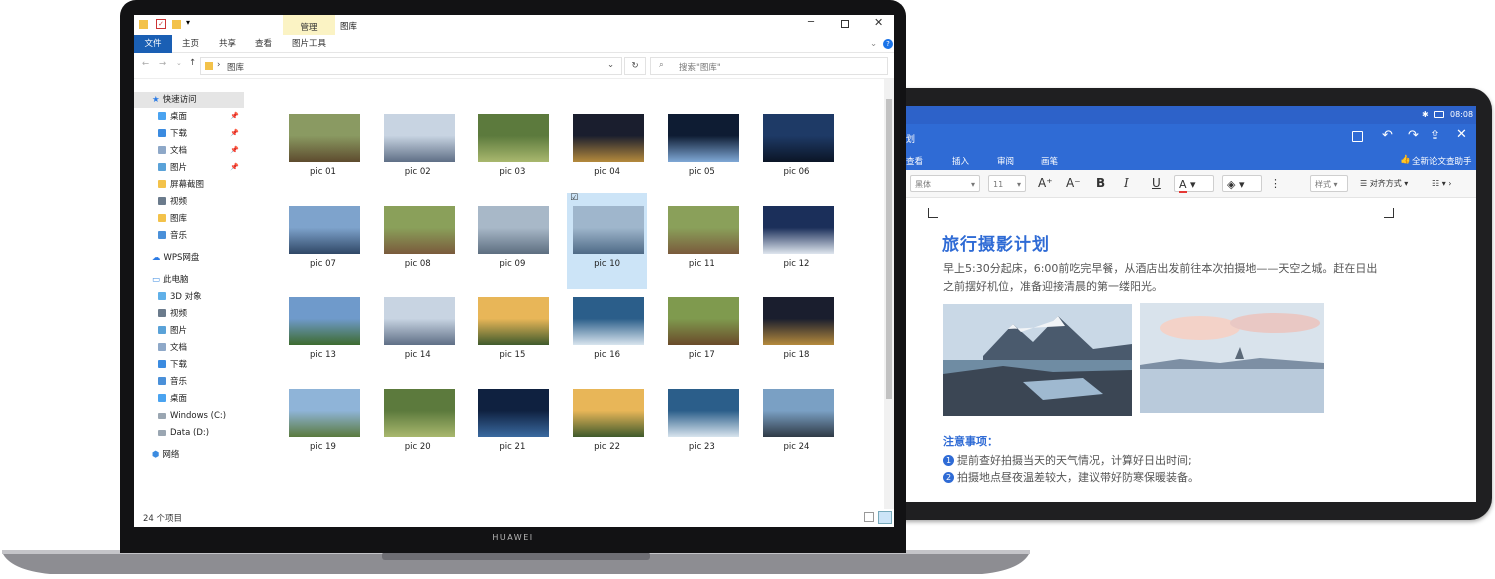 This screenshot has height=579, width=1495. Describe the element at coordinates (1156, 183) in the screenshot. I see `underline-icon: U` at that location.